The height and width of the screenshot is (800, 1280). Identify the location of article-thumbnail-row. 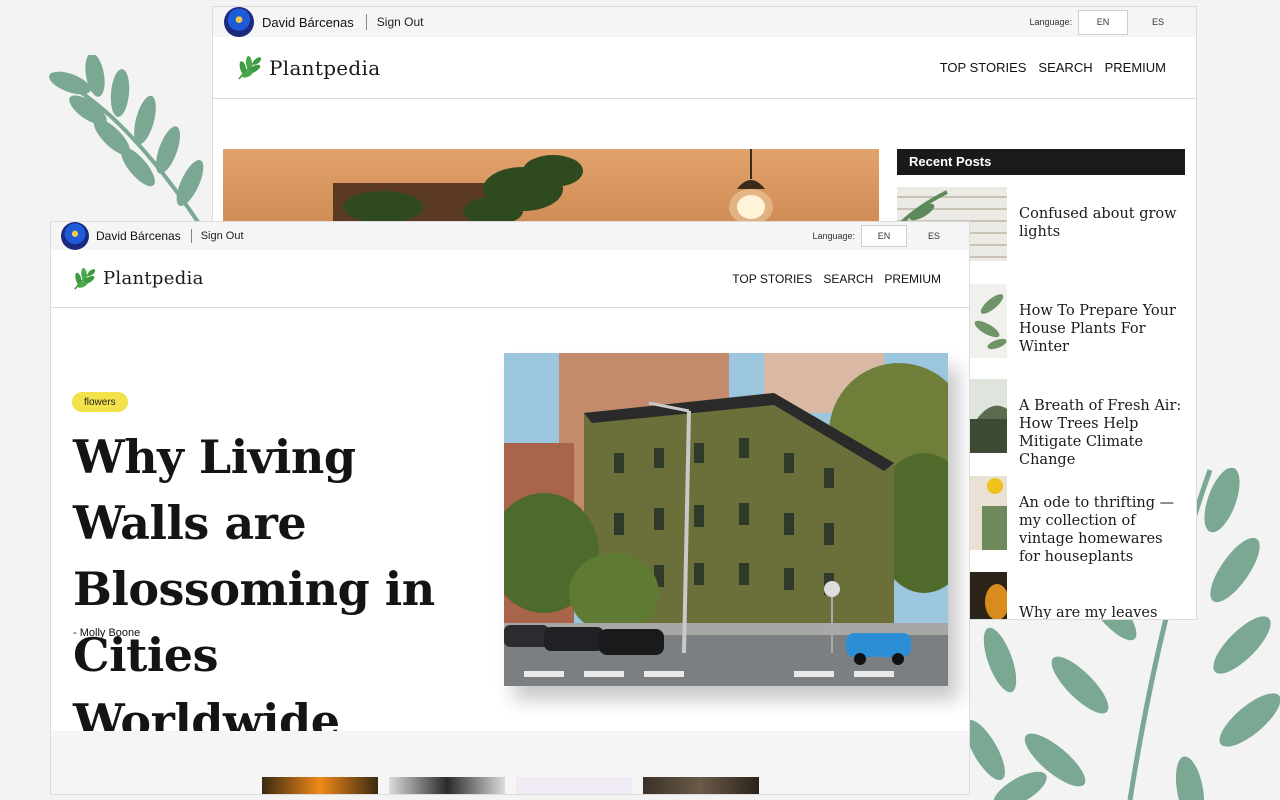
(510, 785).